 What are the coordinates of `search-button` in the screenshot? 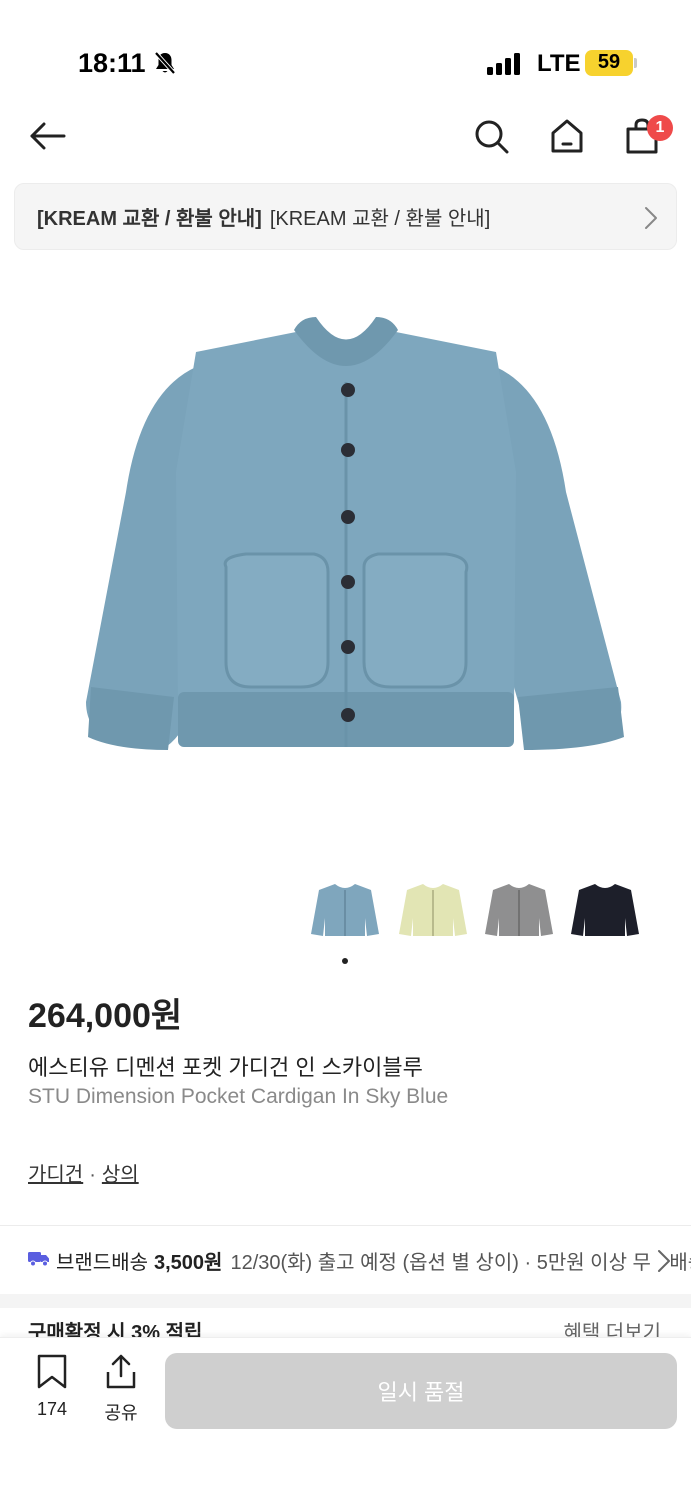 It's located at (491, 136).